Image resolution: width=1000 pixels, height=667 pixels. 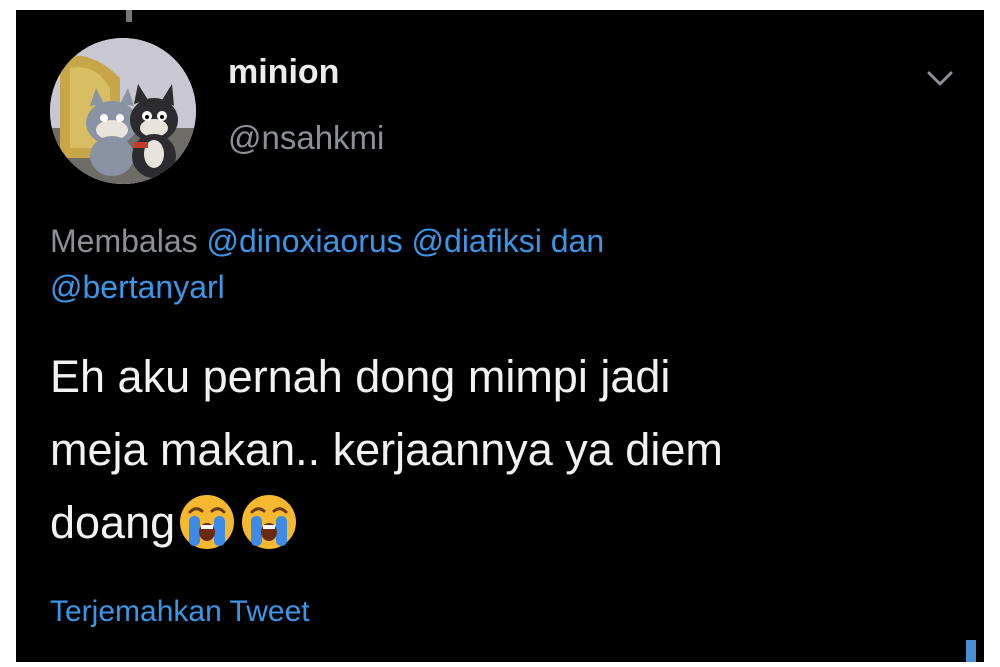 What do you see at coordinates (477, 241) in the screenshot?
I see `mention-link: @diafiksi` at bounding box center [477, 241].